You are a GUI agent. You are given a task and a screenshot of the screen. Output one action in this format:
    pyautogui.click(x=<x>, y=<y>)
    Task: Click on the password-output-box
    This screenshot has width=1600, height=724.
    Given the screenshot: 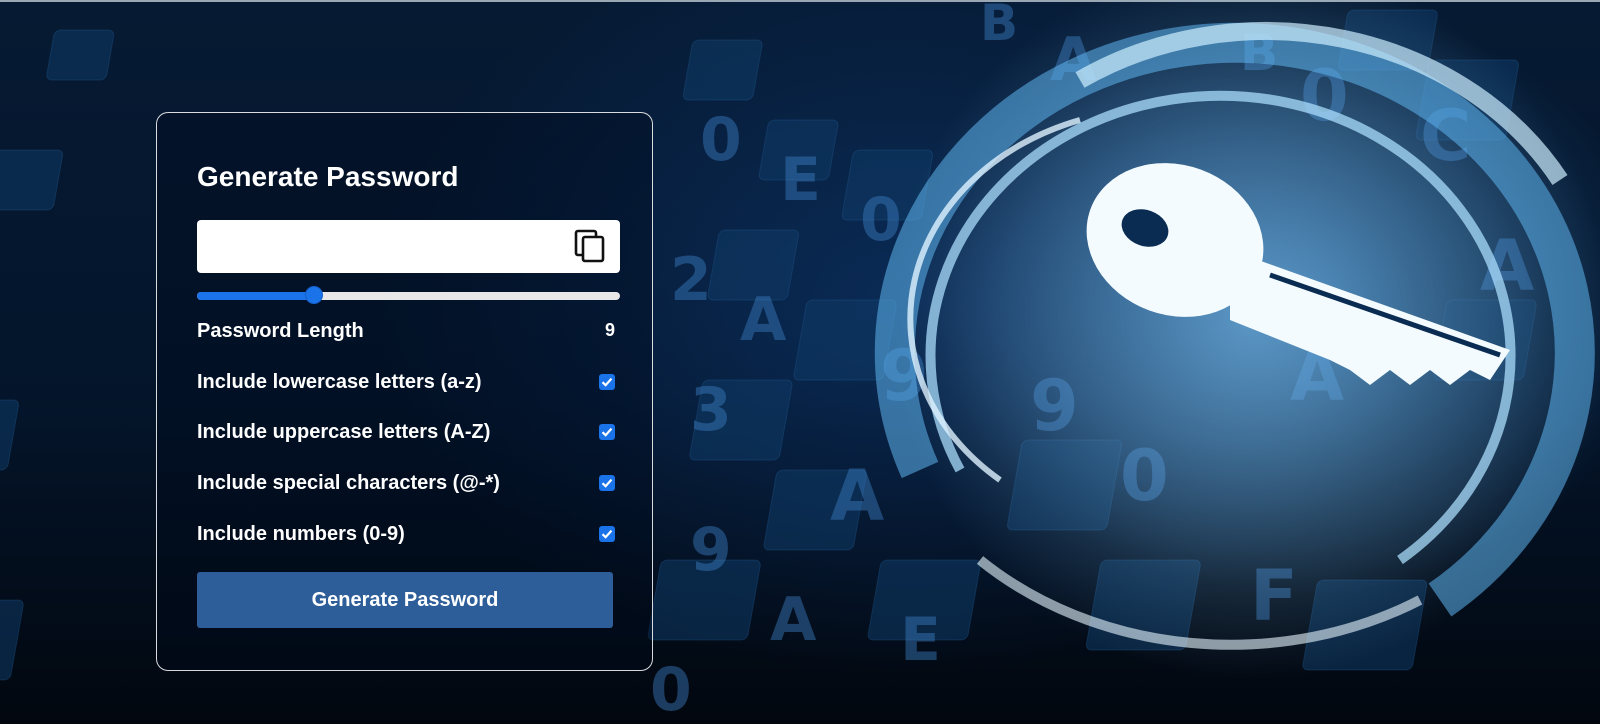 What is the action you would take?
    pyautogui.click(x=408, y=246)
    